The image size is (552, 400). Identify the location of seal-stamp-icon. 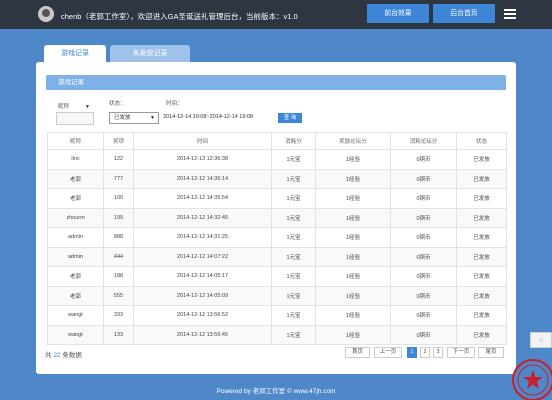
(532, 379).